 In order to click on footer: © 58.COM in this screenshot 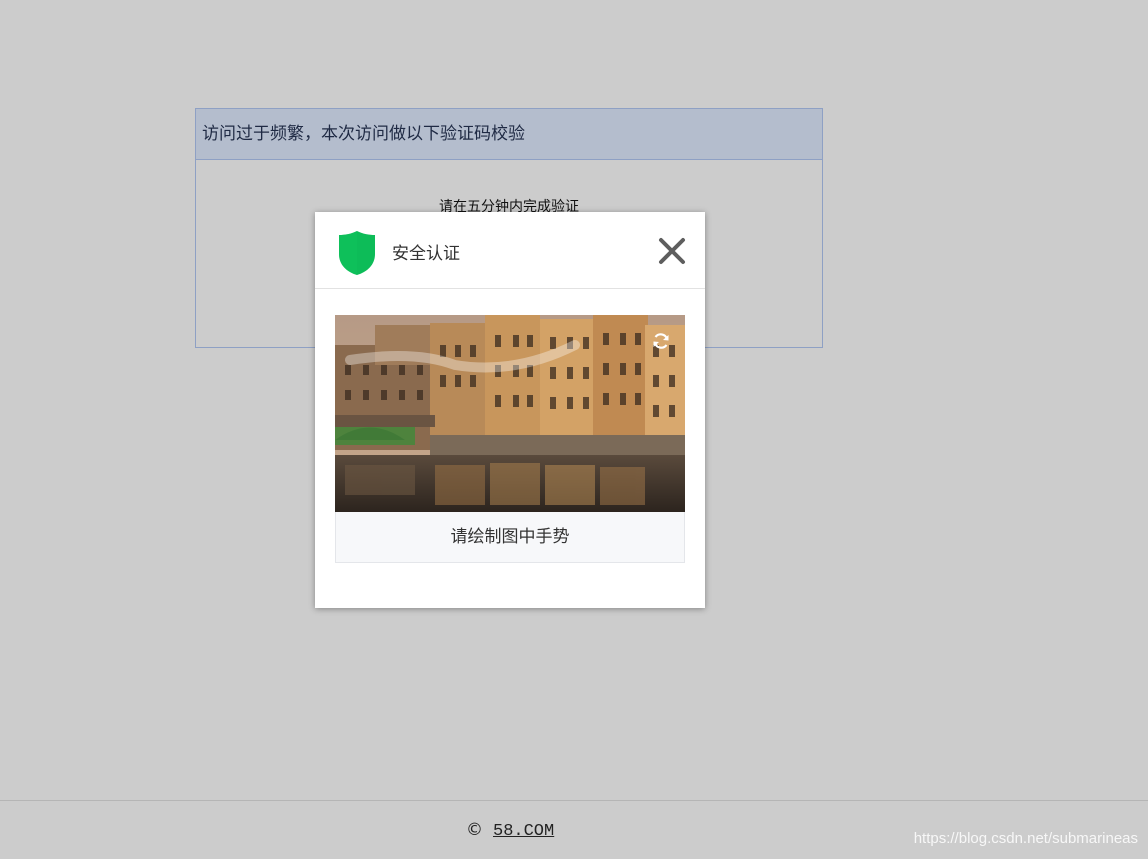, I will do `click(510, 830)`.